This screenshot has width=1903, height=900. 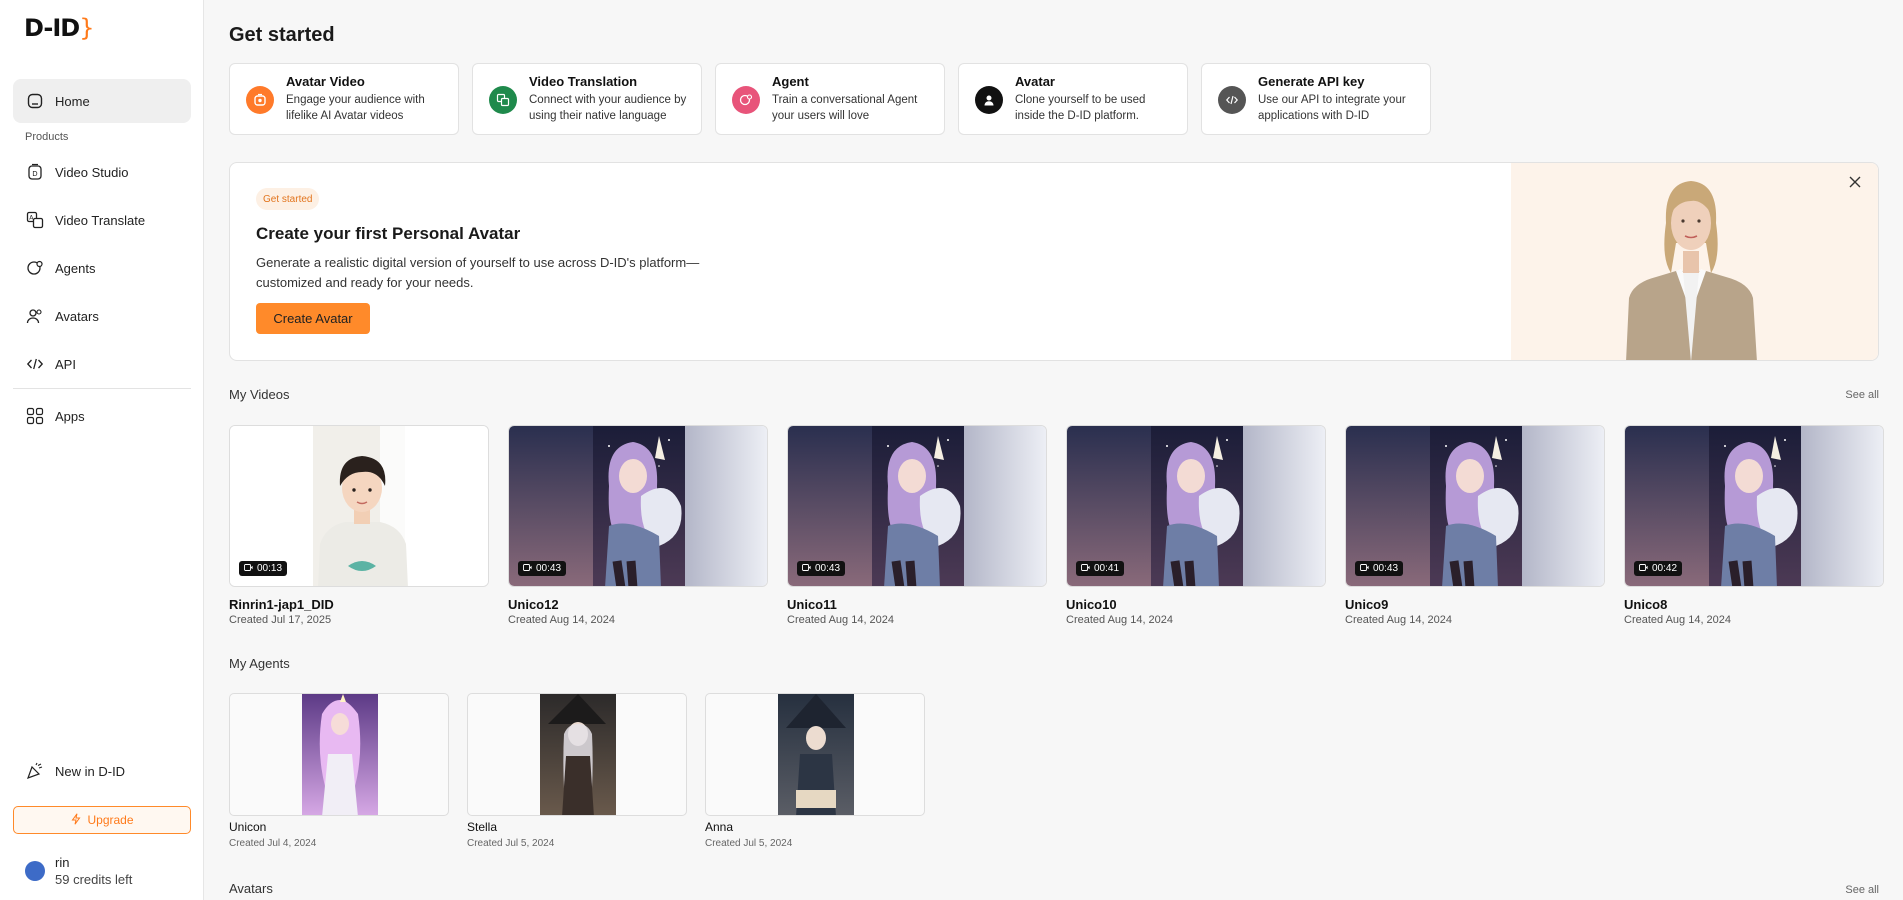 What do you see at coordinates (94, 879) in the screenshot?
I see `credits-left: 59 credits left` at bounding box center [94, 879].